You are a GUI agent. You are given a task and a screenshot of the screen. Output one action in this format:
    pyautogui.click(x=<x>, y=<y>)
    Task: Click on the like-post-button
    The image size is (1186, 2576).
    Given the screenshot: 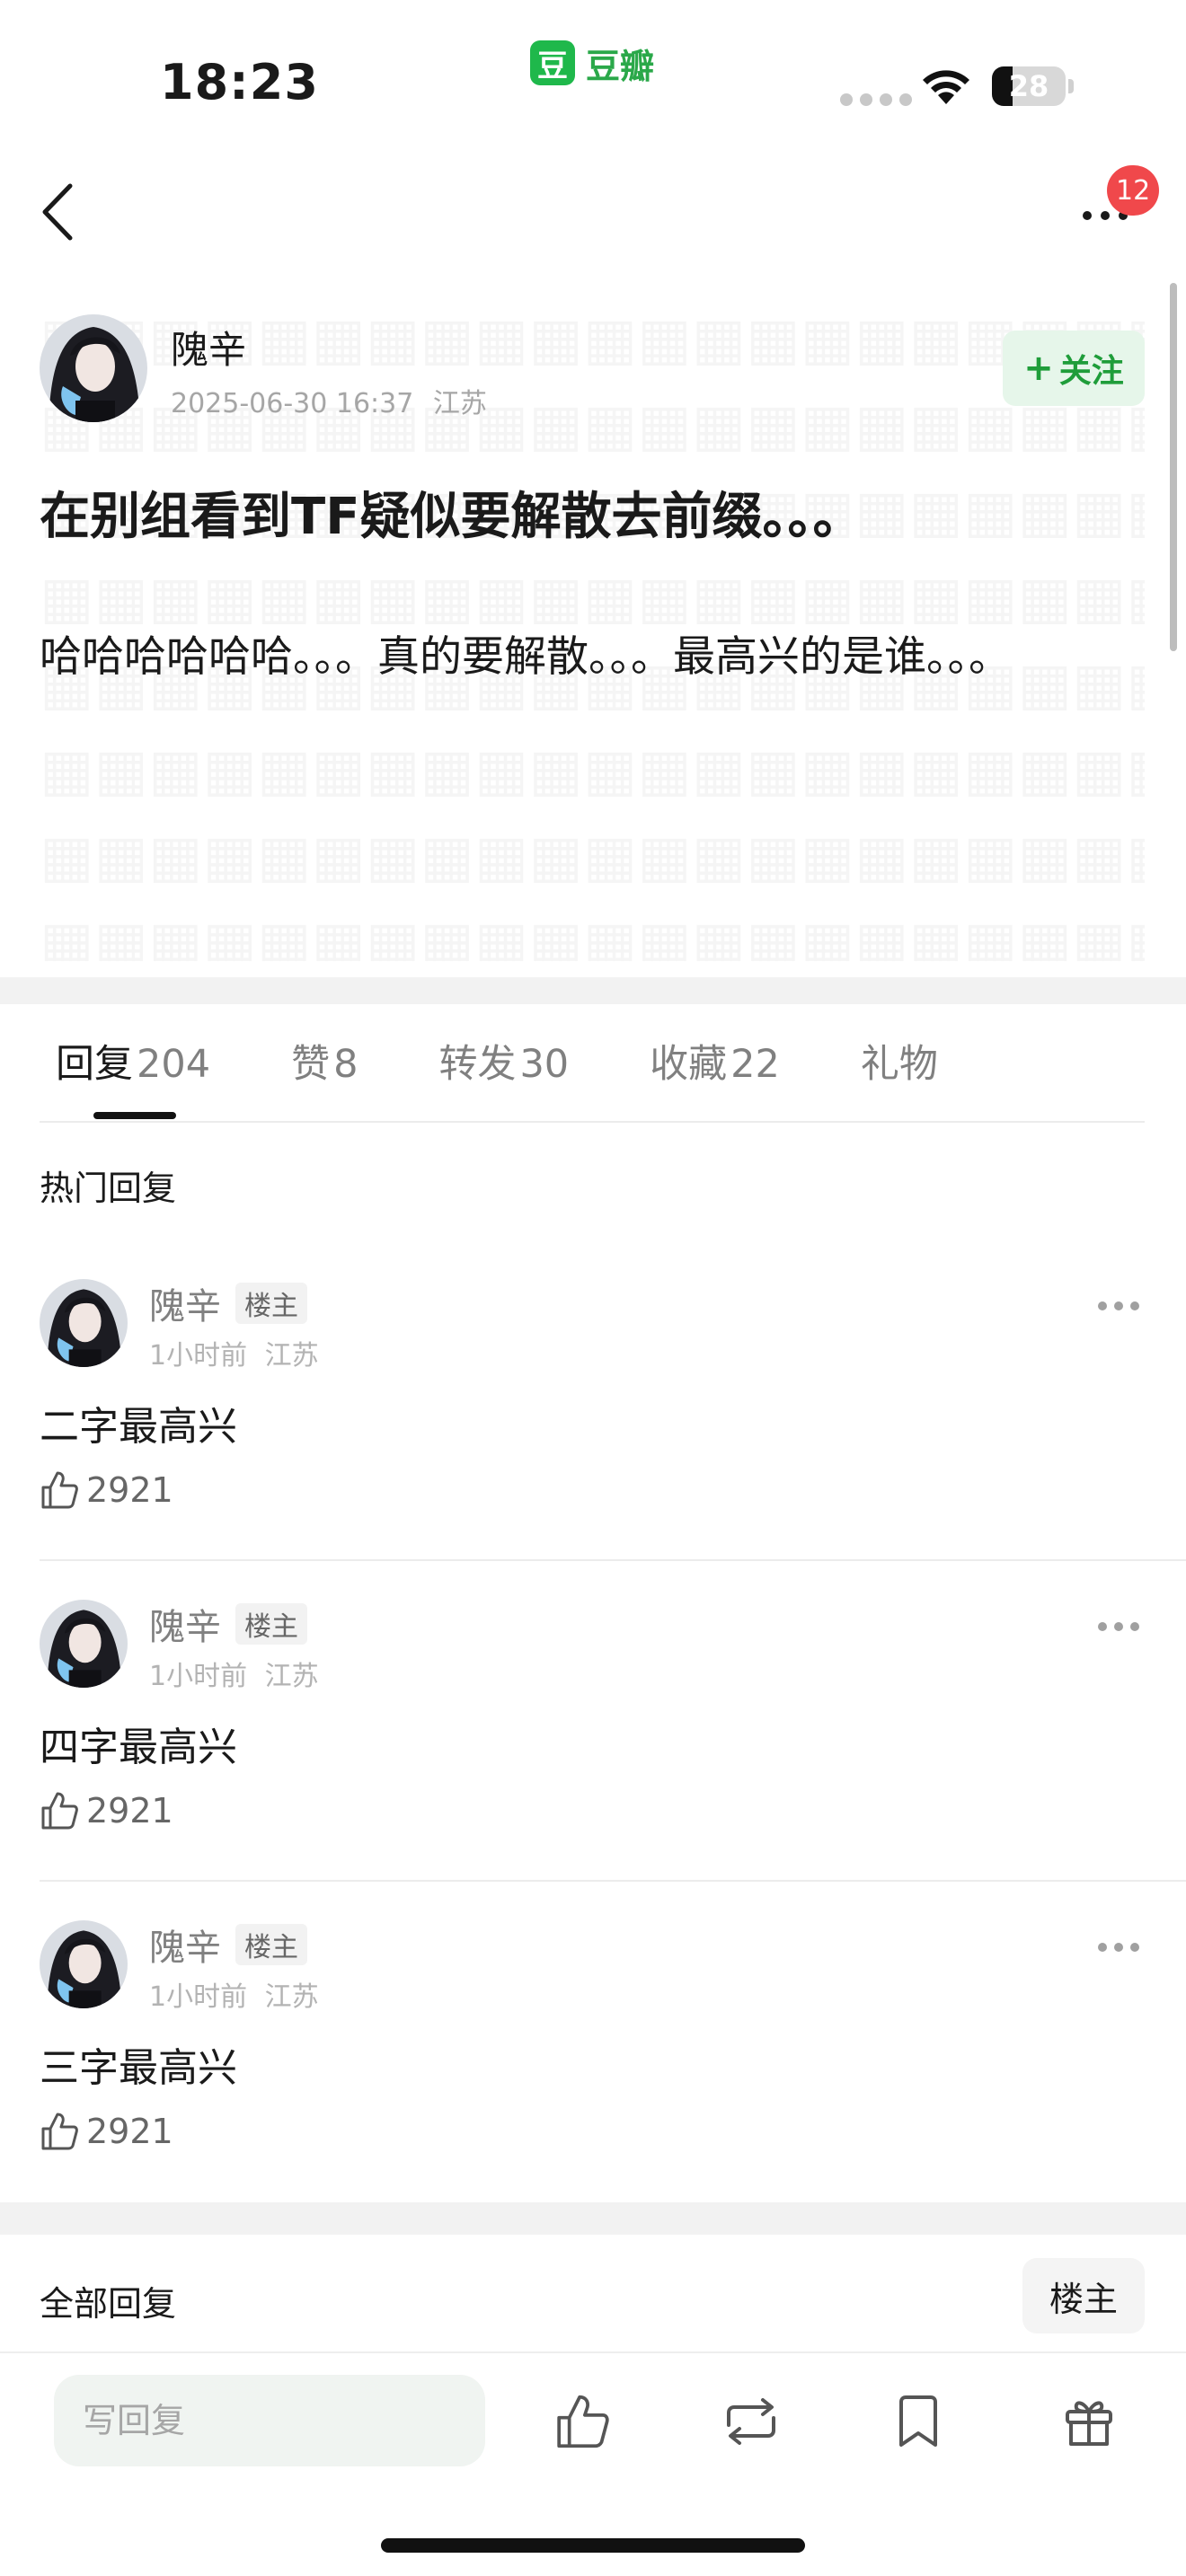 What is the action you would take?
    pyautogui.click(x=582, y=2421)
    